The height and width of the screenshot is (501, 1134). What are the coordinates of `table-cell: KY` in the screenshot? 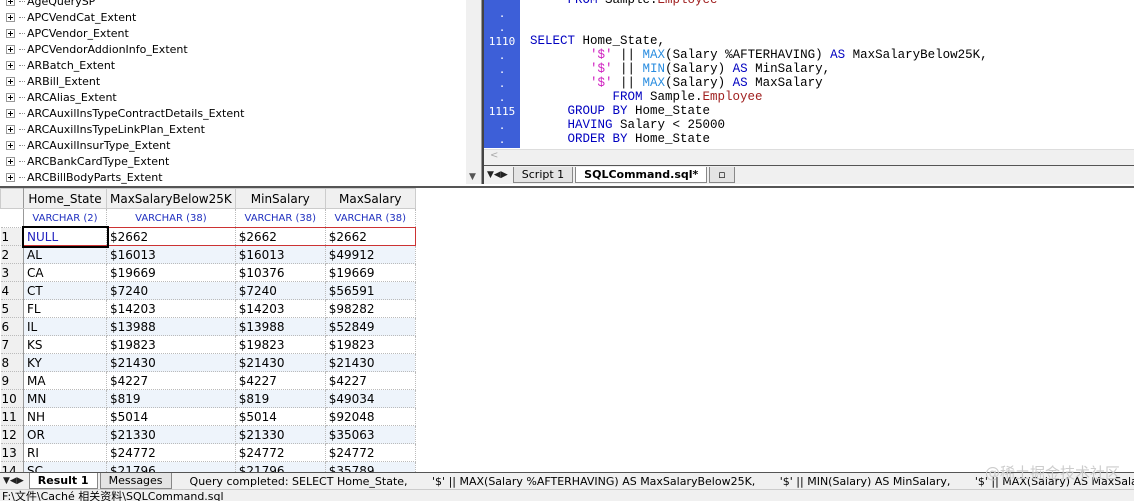 It's located at (65, 362).